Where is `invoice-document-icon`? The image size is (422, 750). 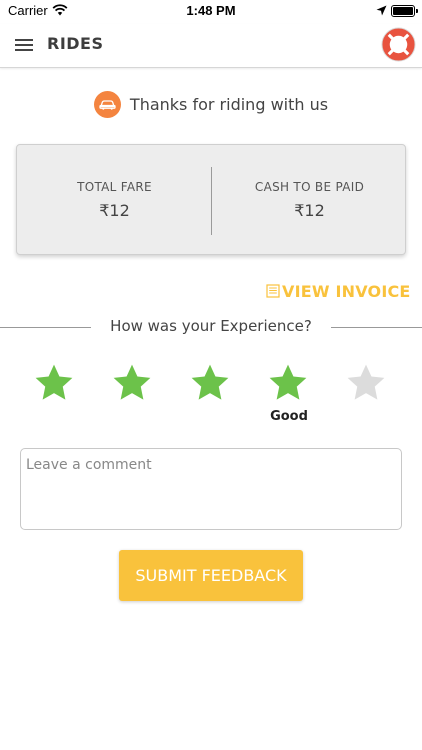 invoice-document-icon is located at coordinates (273, 291).